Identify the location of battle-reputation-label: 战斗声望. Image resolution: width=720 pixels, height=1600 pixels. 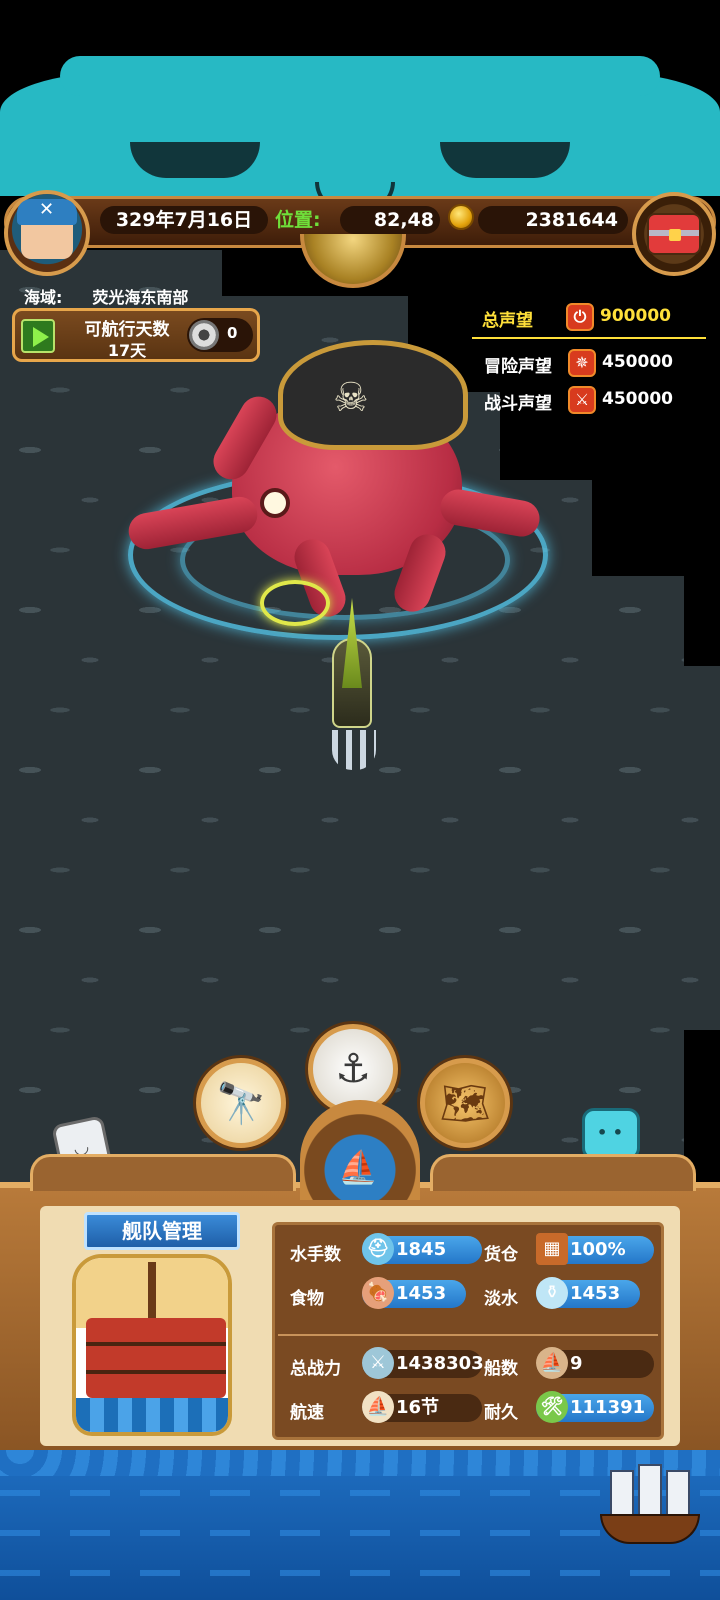
(518, 404).